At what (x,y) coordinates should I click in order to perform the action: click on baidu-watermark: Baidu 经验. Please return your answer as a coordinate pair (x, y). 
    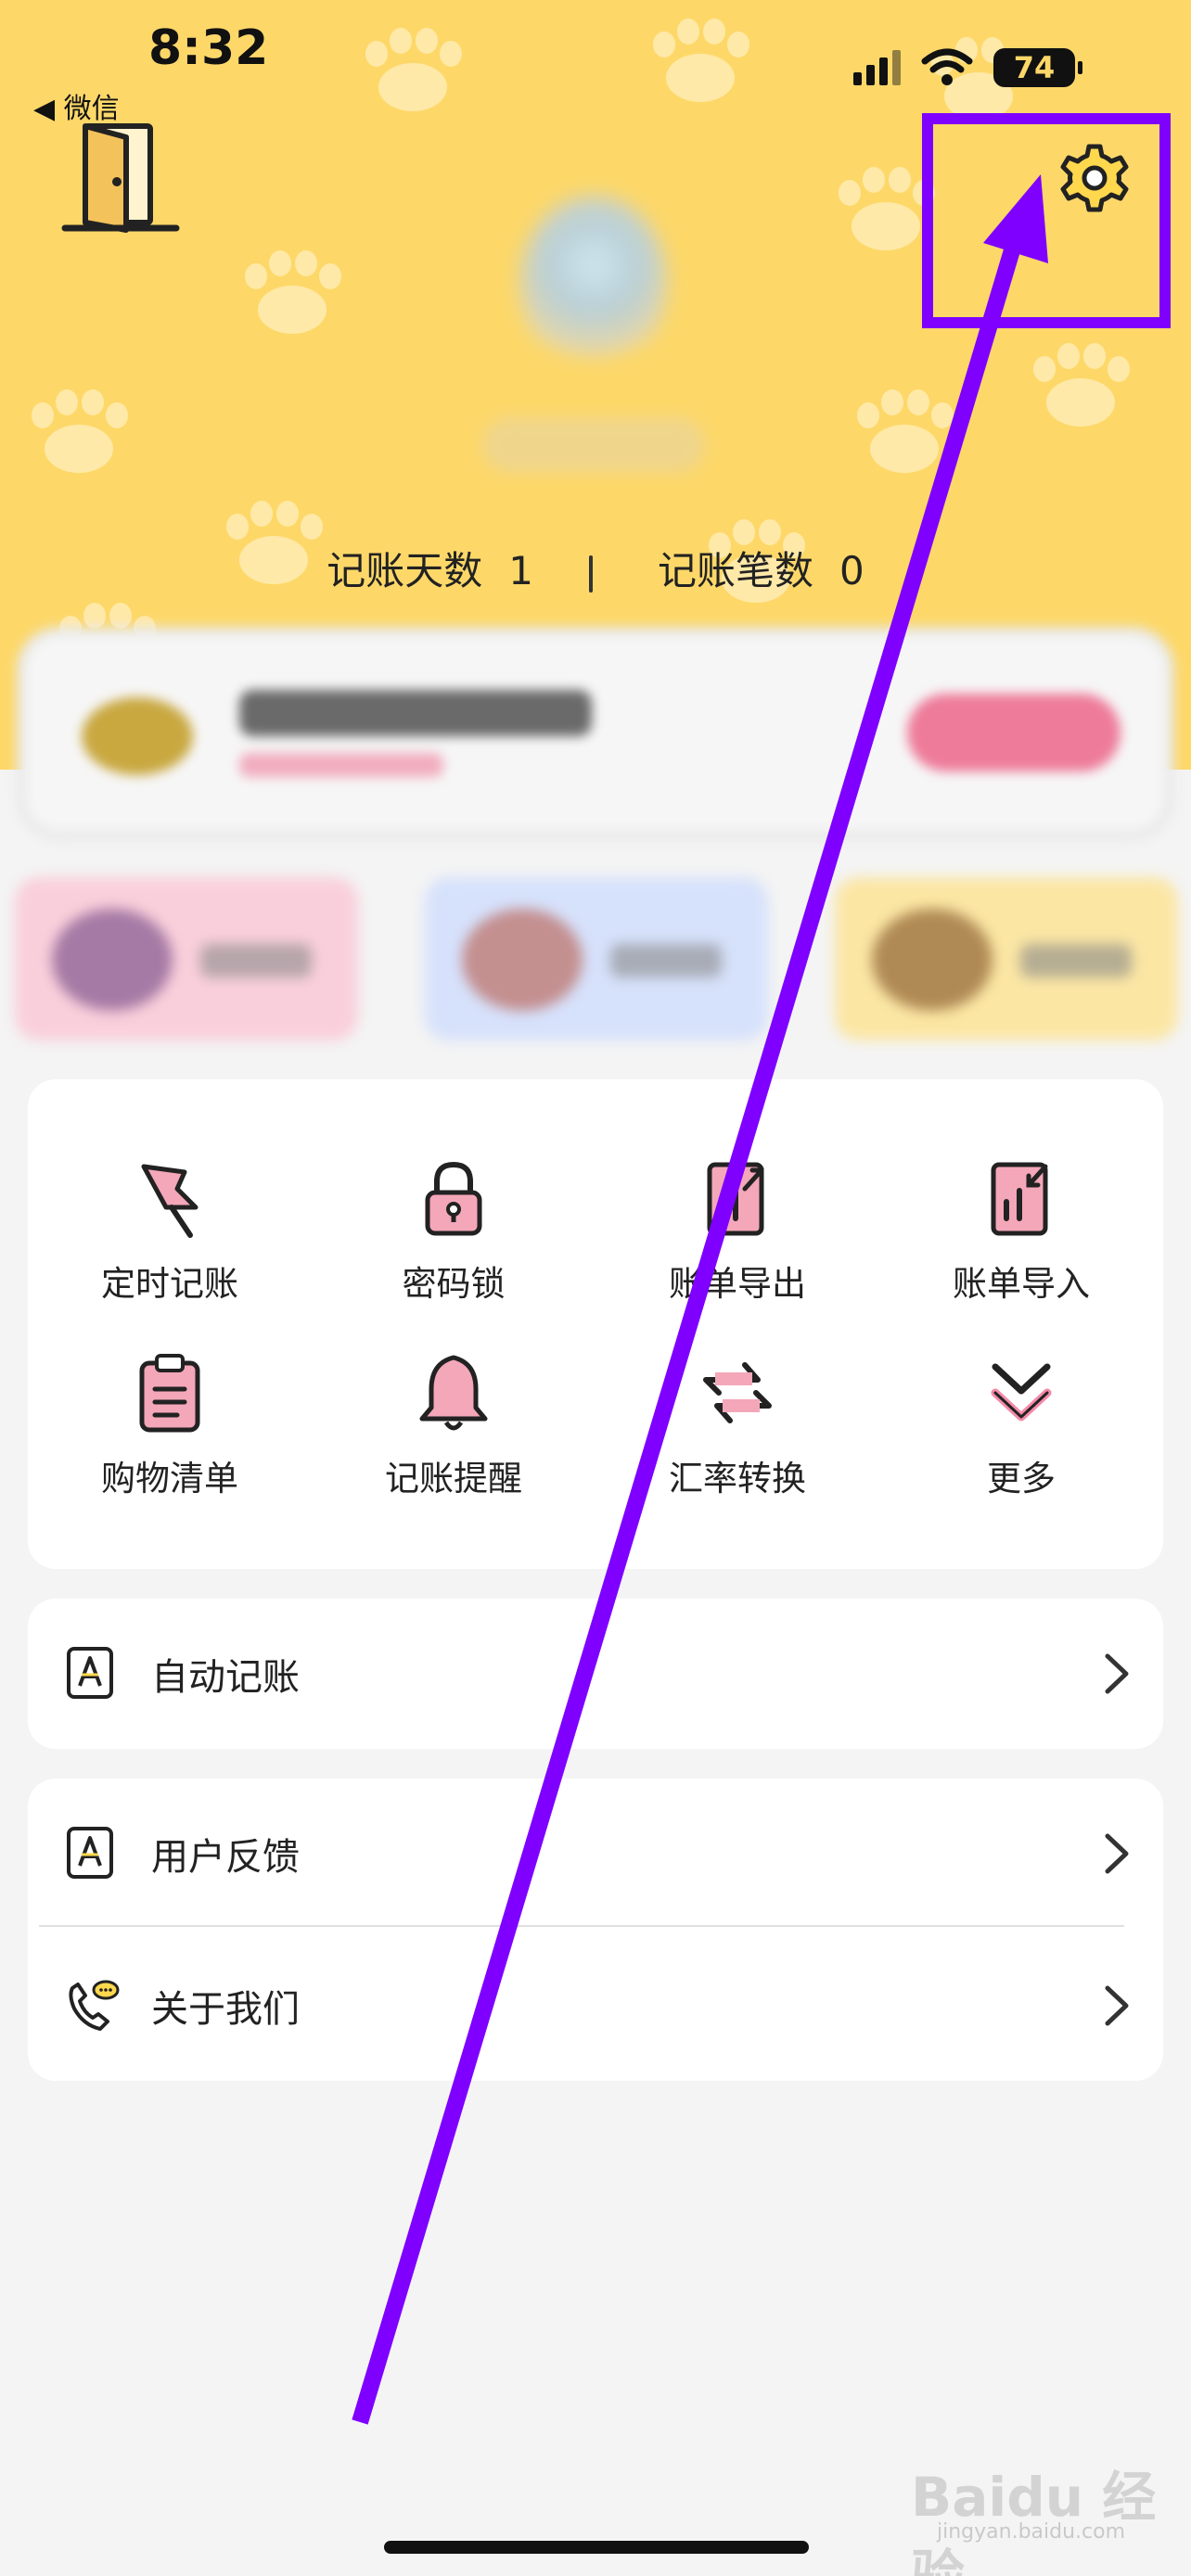
    Looking at the image, I should click on (1034, 2521).